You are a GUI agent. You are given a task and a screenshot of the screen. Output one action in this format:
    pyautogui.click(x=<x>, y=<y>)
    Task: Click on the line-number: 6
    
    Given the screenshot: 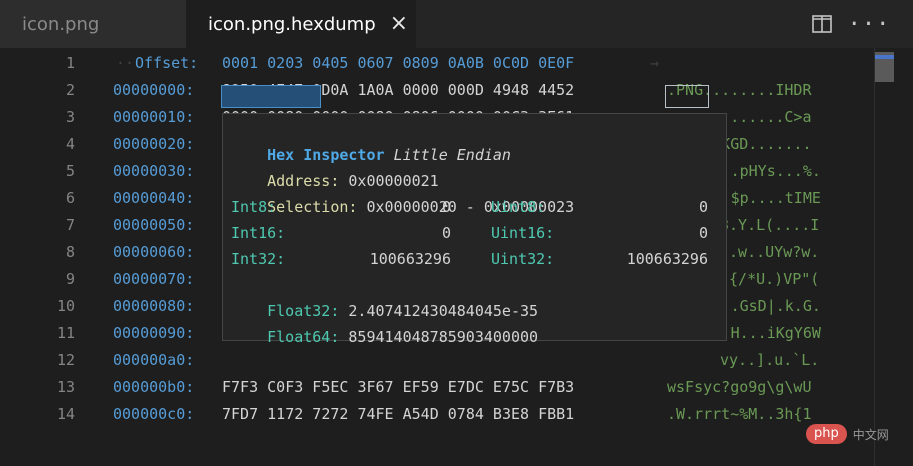 What is the action you would take?
    pyautogui.click(x=70, y=198)
    